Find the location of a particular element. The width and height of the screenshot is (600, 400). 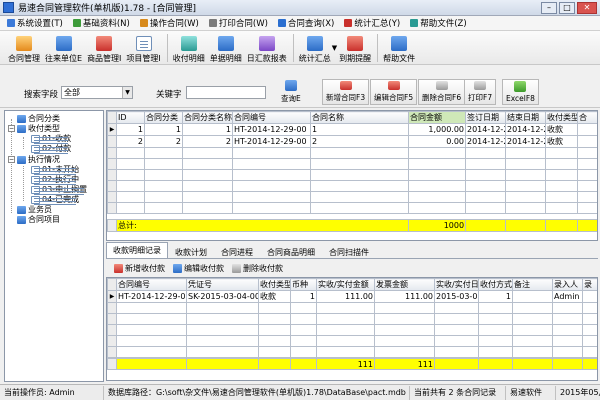

menu-item-1: 基础资料(N) is located at coordinates (101, 23).